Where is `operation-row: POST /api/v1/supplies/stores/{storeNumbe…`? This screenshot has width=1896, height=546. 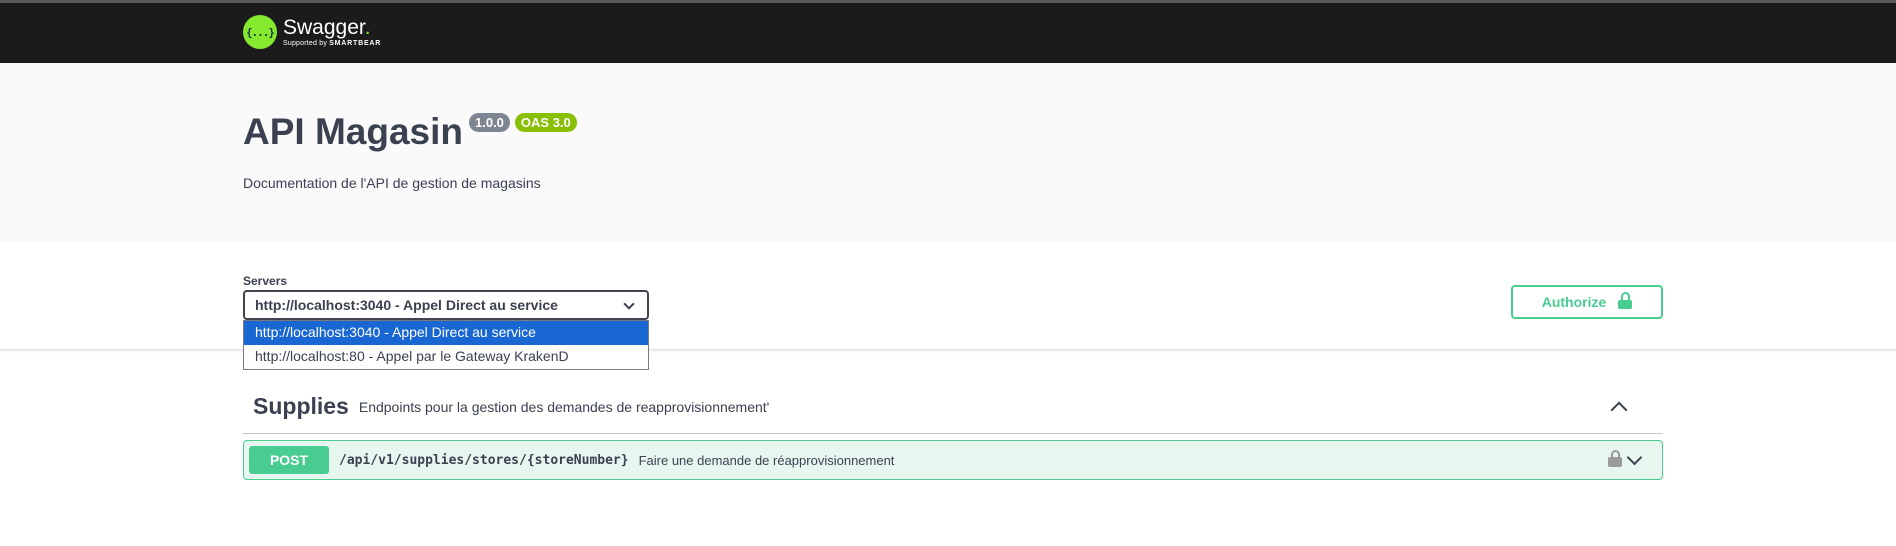
operation-row: POST /api/v1/supplies/stores/{storeNumbe… is located at coordinates (953, 460).